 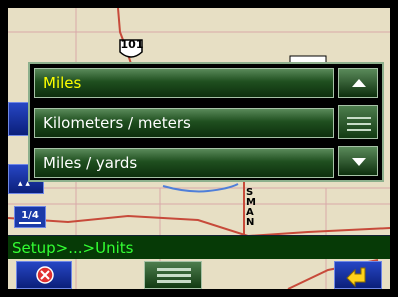 I want to click on menu-button, so click(x=173, y=275).